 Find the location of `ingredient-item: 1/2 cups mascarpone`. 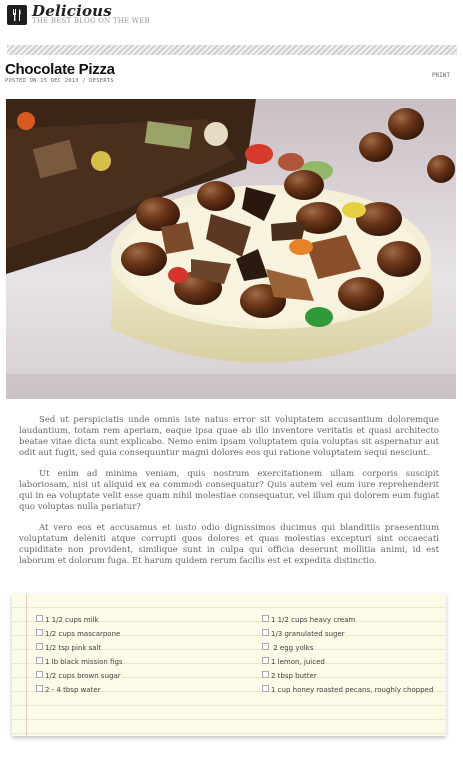

ingredient-item: 1/2 cups mascarpone is located at coordinates (126, 634).